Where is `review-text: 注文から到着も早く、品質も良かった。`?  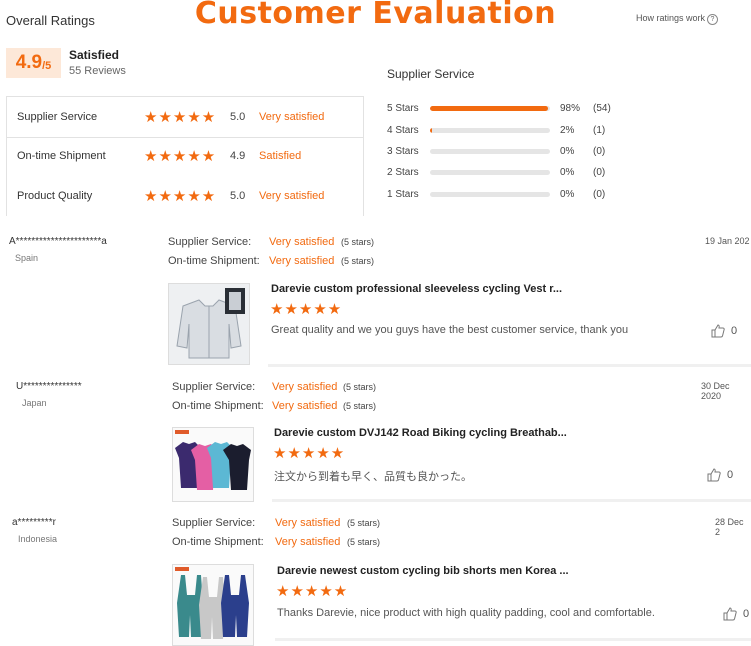 review-text: 注文から到着も早く、品質も良かった。 is located at coordinates (373, 477).